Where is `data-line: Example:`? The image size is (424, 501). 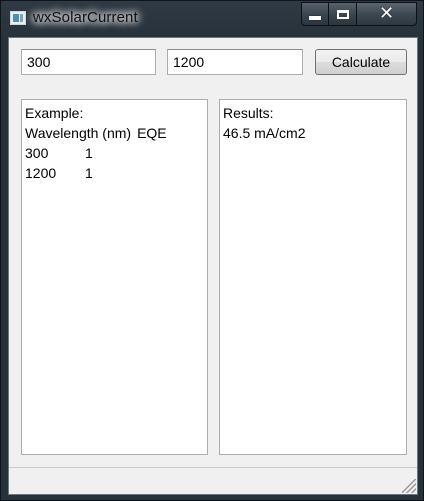
data-line: Example: is located at coordinates (114, 113).